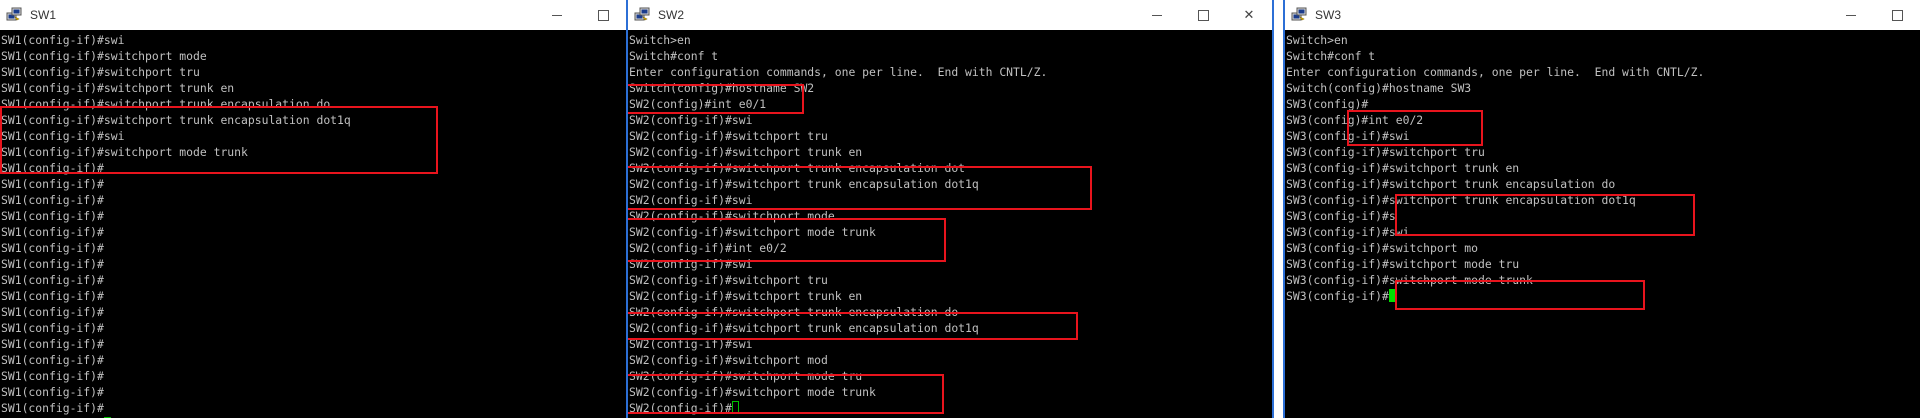 The width and height of the screenshot is (1920, 418). I want to click on terminal-line-text: SW1(config-if)#swi, so click(63, 136).